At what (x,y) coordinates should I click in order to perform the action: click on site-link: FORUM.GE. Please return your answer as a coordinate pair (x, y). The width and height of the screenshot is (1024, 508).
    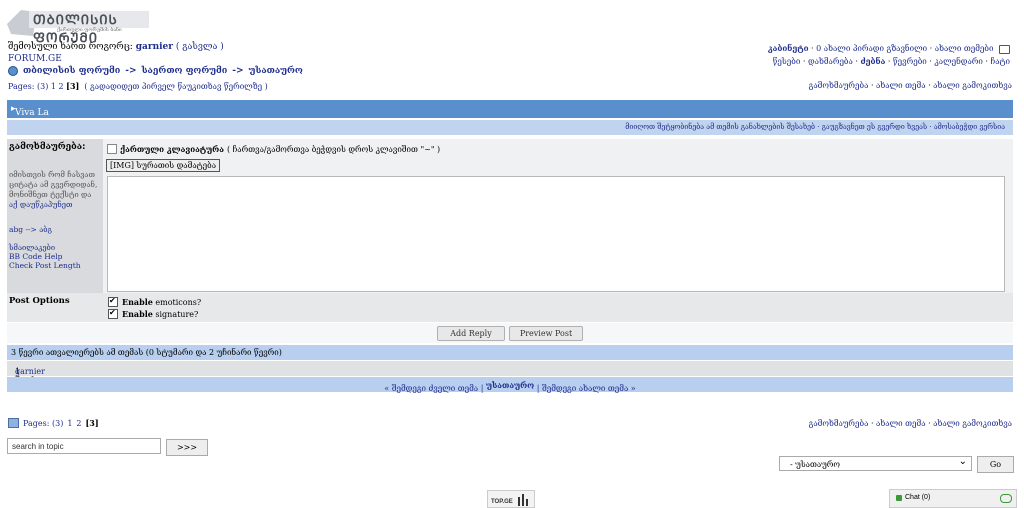
    Looking at the image, I should click on (35, 59).